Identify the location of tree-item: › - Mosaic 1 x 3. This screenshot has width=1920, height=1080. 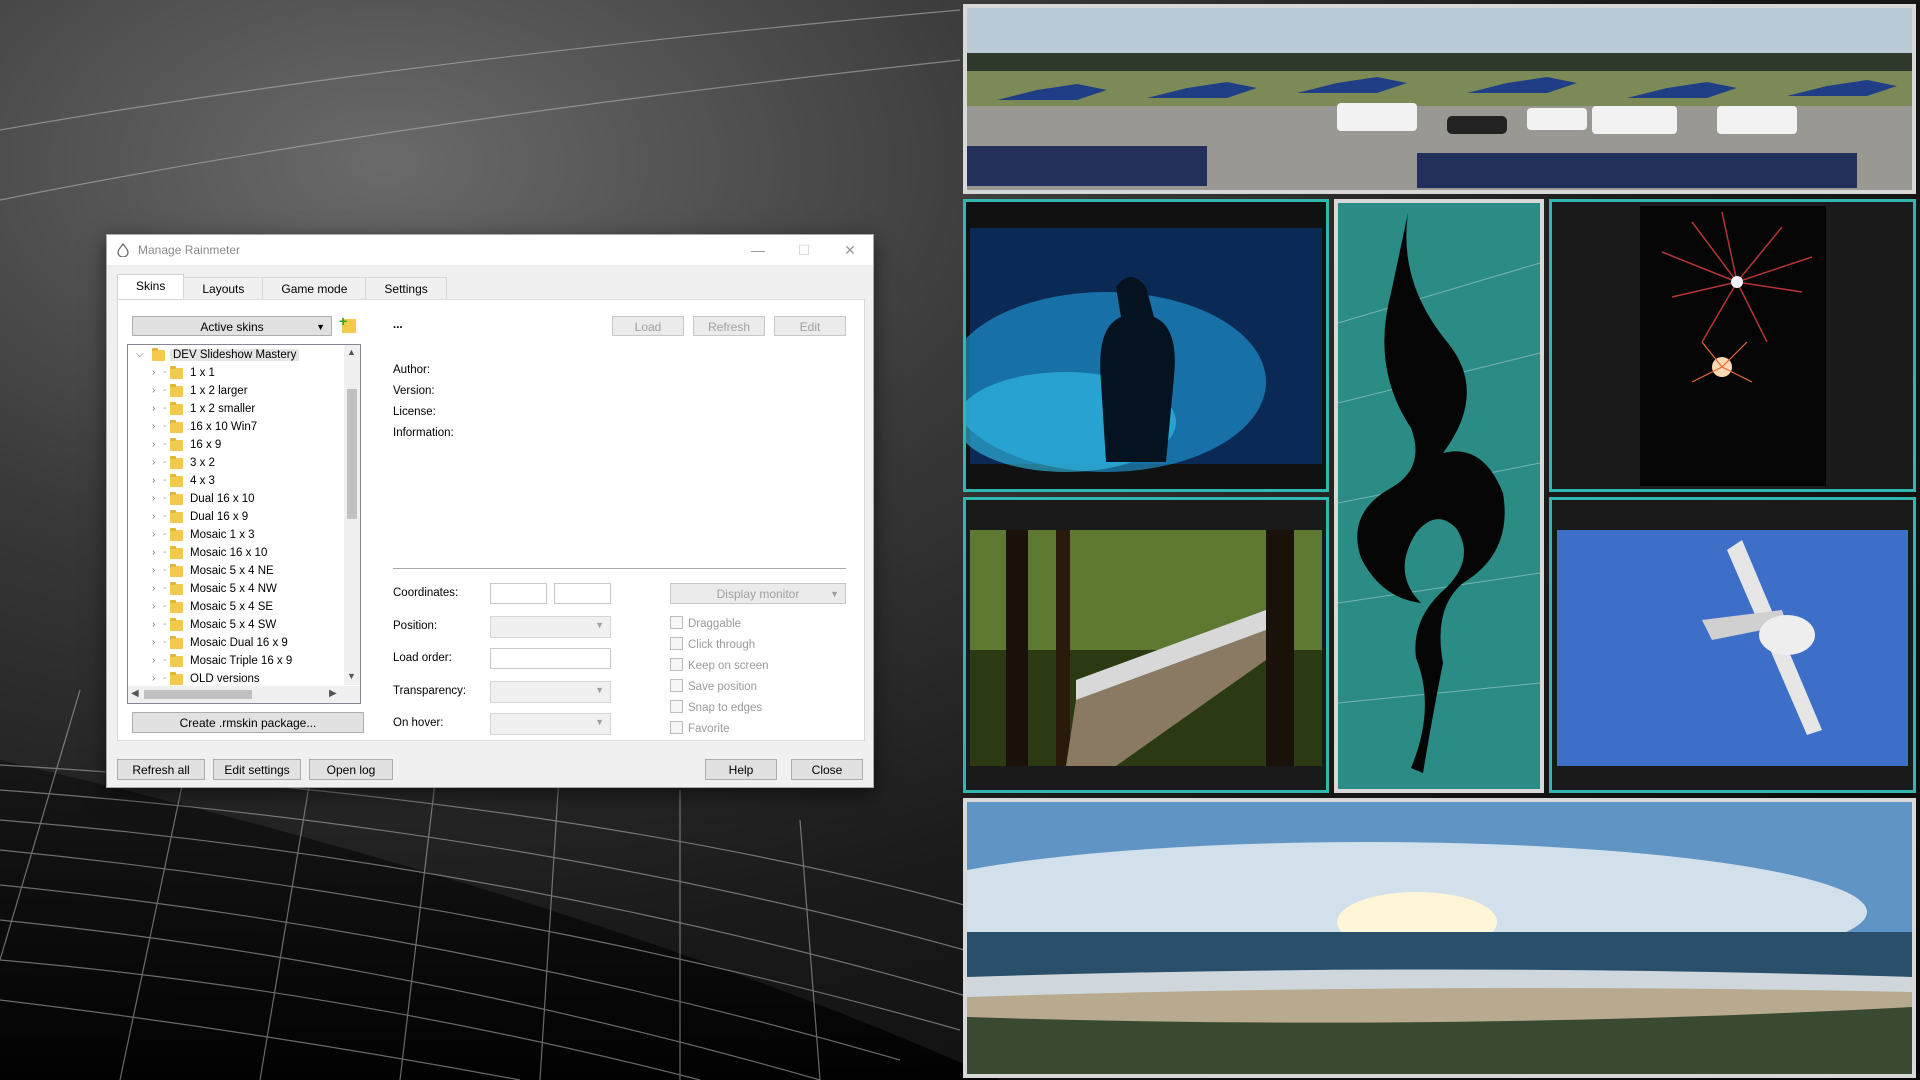
(235, 536).